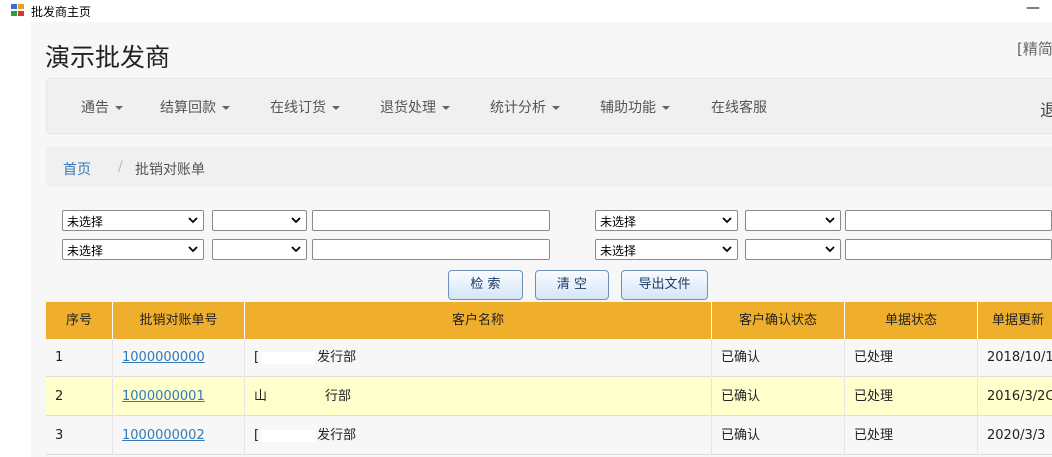  I want to click on logout-link: 退, so click(1046, 108).